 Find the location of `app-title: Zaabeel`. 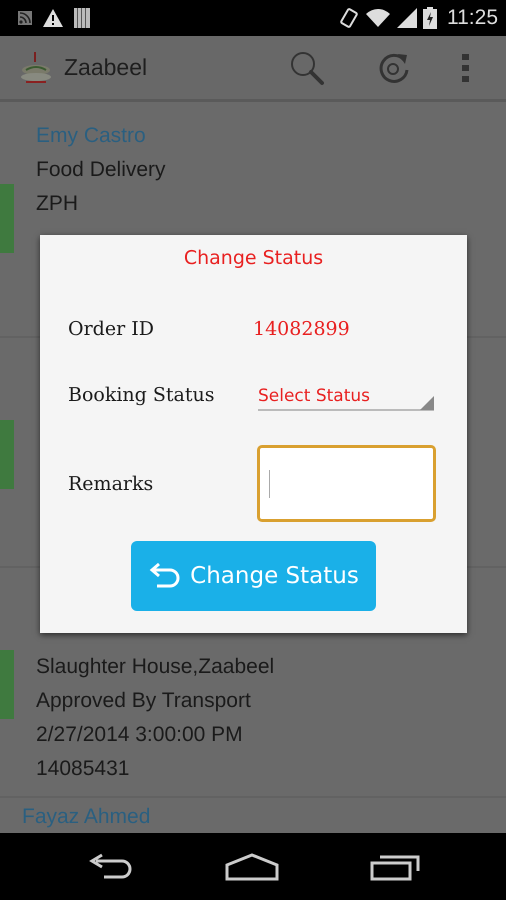

app-title: Zaabeel is located at coordinates (106, 67).